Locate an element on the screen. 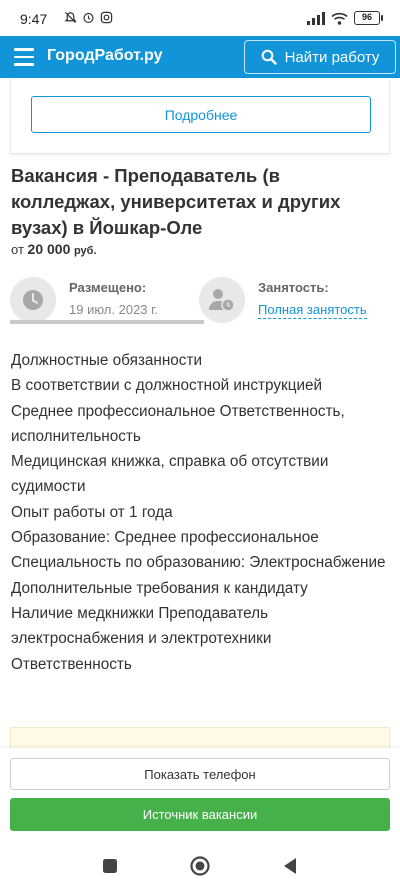 The height and width of the screenshot is (889, 400). nav-square-icon is located at coordinates (110, 866).